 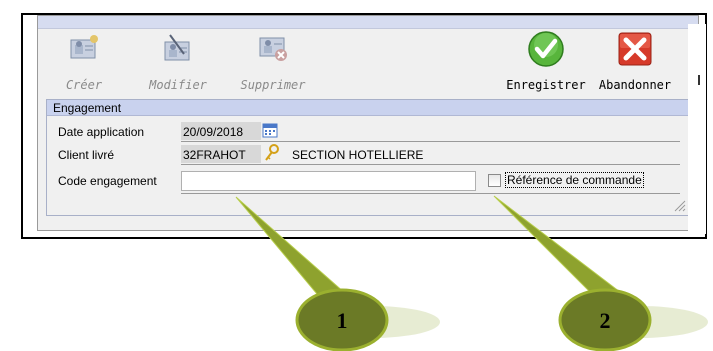 I want to click on callout-1-pointer, so click(x=291, y=248).